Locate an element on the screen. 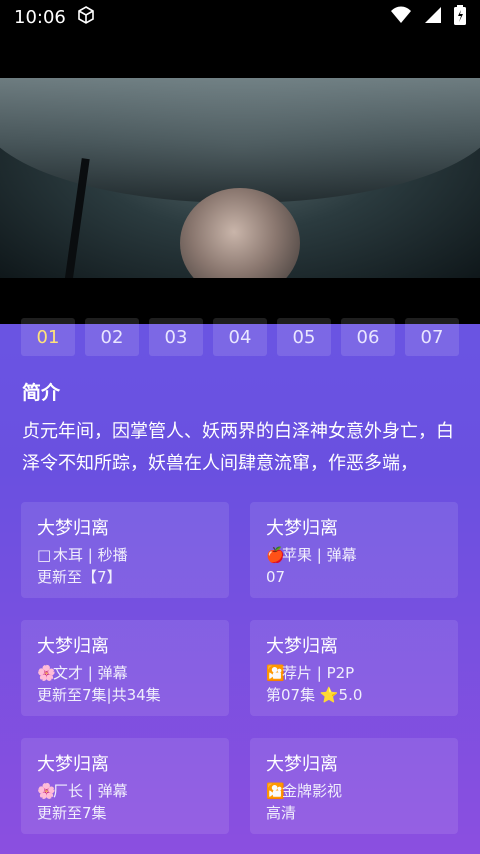  card-update: 第07集 ⭐5.0 is located at coordinates (314, 695).